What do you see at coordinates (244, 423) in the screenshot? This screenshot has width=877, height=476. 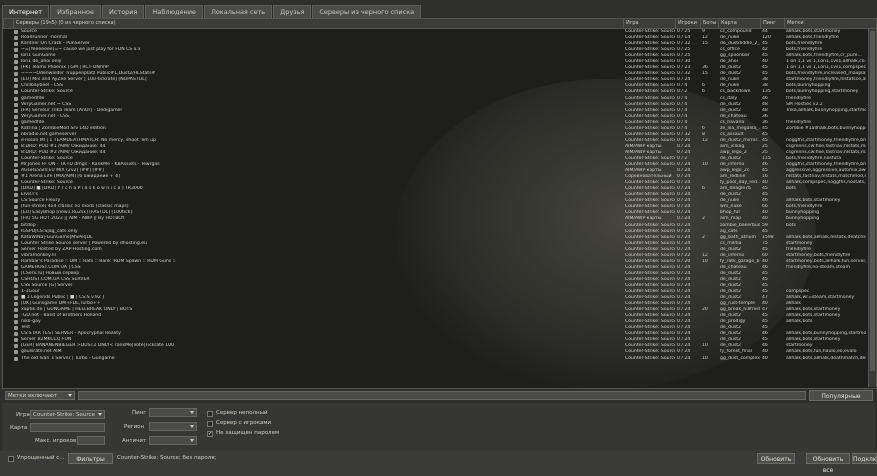 I see `has-players-label: Сервер с игроками` at bounding box center [244, 423].